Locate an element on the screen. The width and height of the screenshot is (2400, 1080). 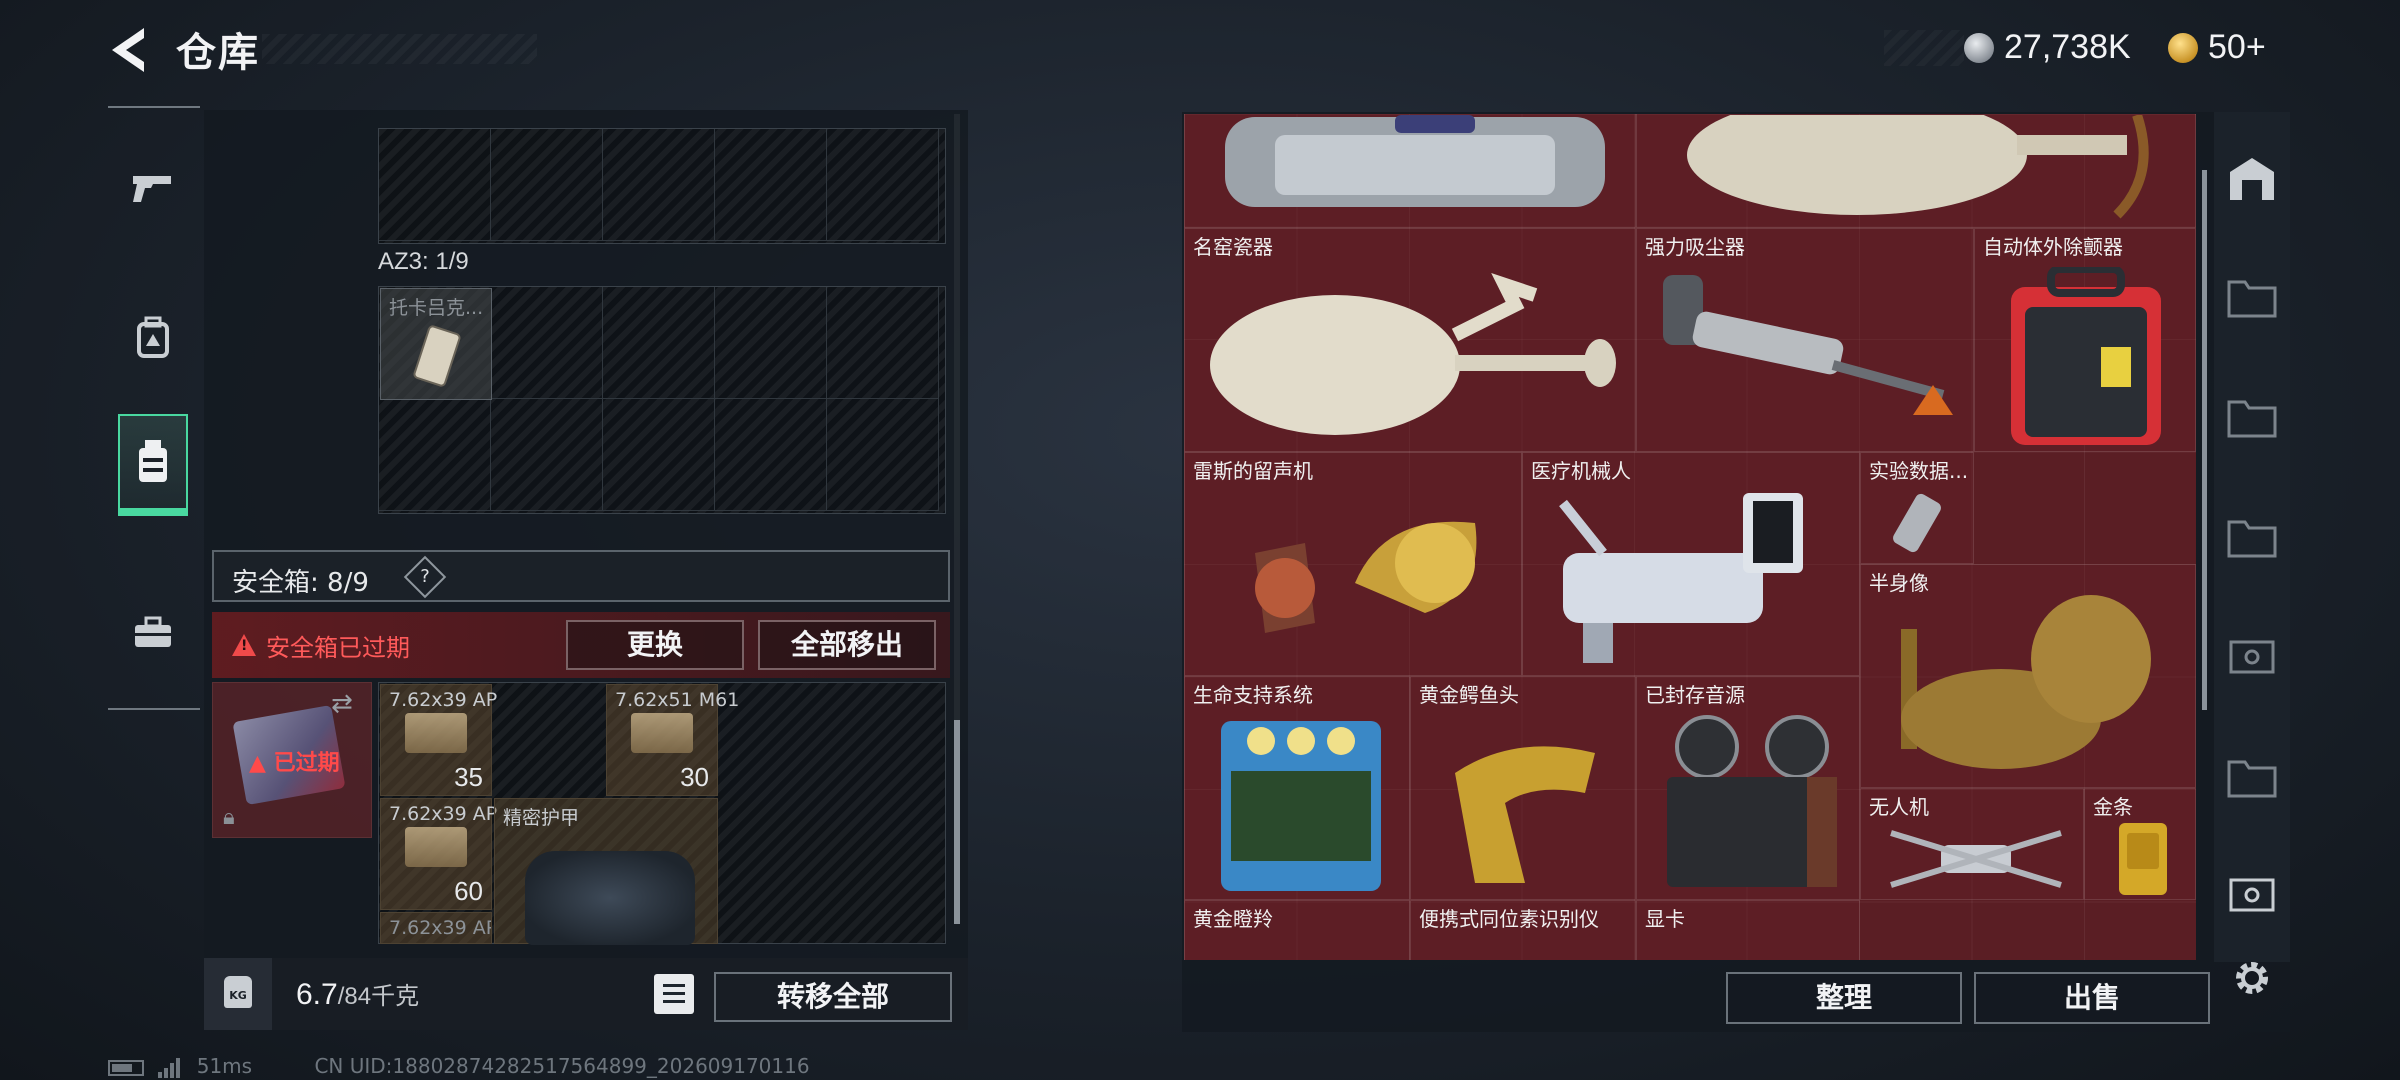
item-name: 名窑瓷器 is located at coordinates (1233, 247).